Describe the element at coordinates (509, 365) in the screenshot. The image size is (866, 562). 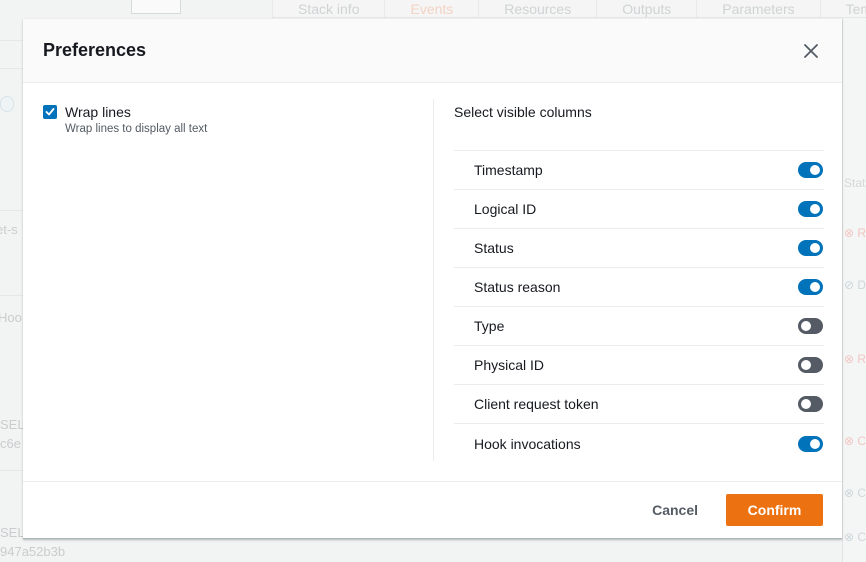
I see `column-label: Physical ID` at that location.